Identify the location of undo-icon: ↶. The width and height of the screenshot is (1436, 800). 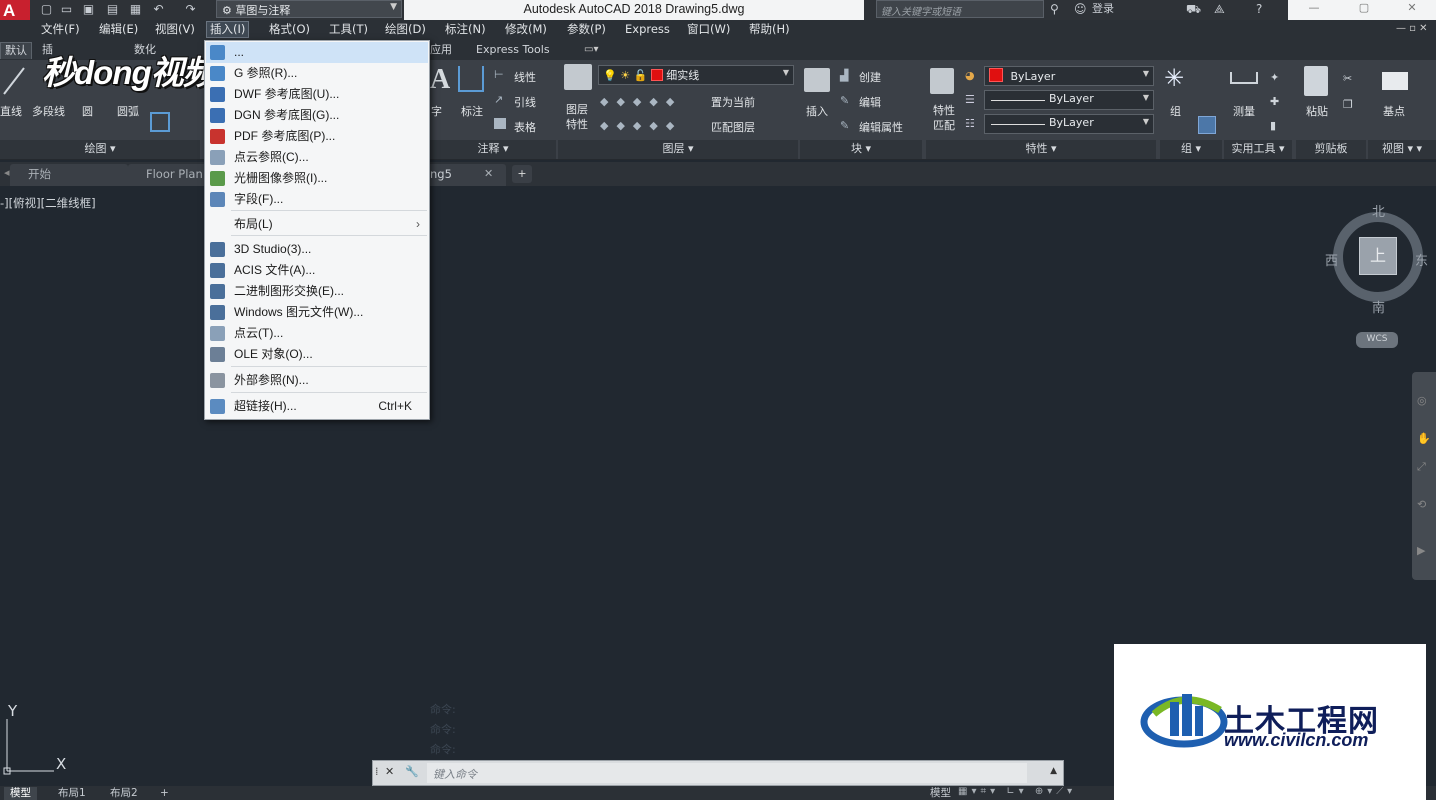
(158, 9).